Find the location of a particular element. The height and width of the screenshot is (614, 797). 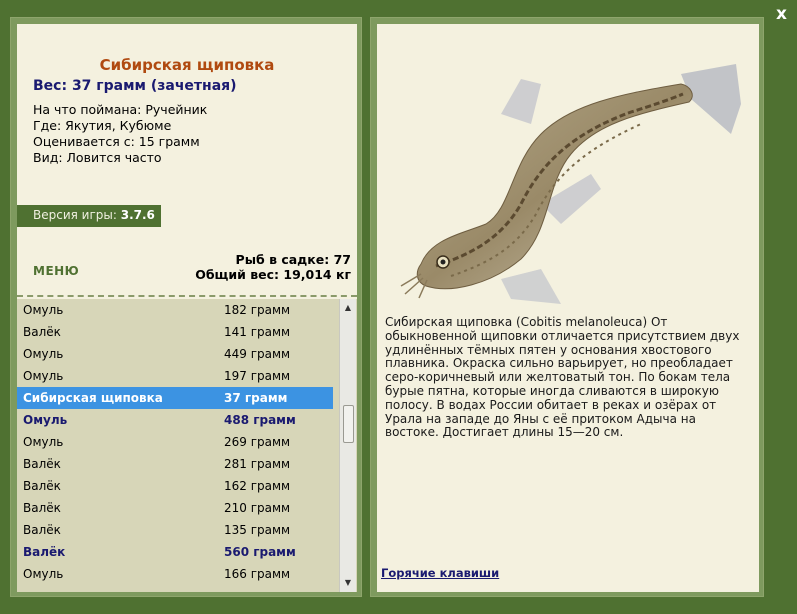

fish-kind: Вид: Ловится часто is located at coordinates (97, 157).